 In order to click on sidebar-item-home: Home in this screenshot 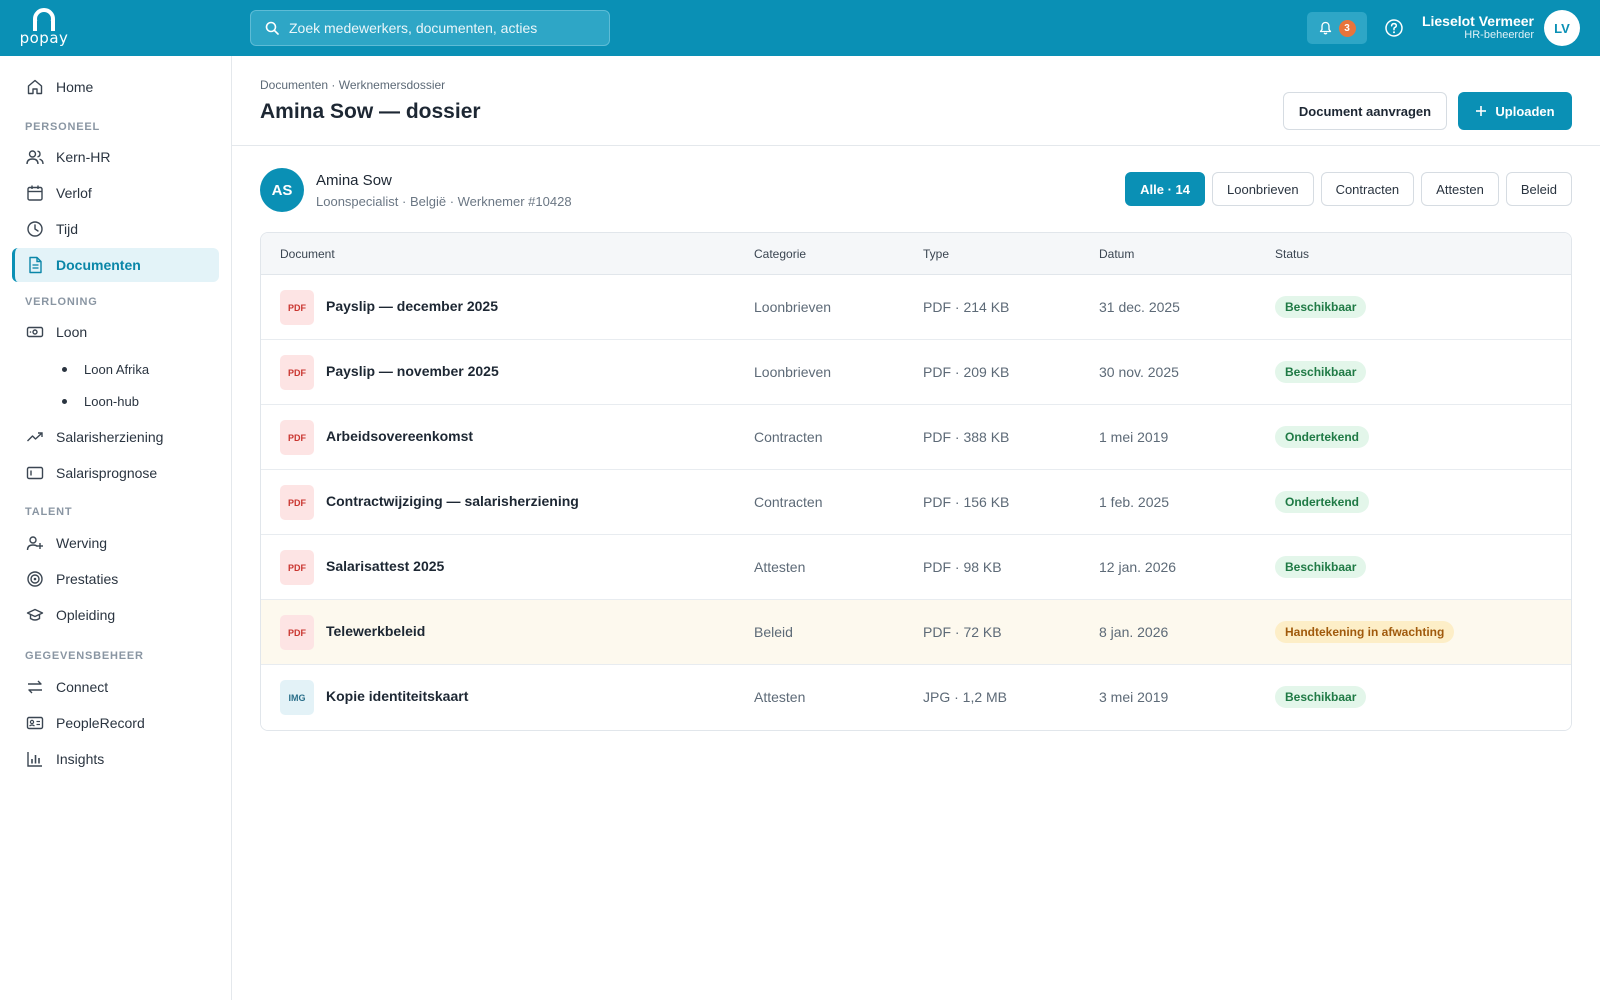, I will do `click(115, 87)`.